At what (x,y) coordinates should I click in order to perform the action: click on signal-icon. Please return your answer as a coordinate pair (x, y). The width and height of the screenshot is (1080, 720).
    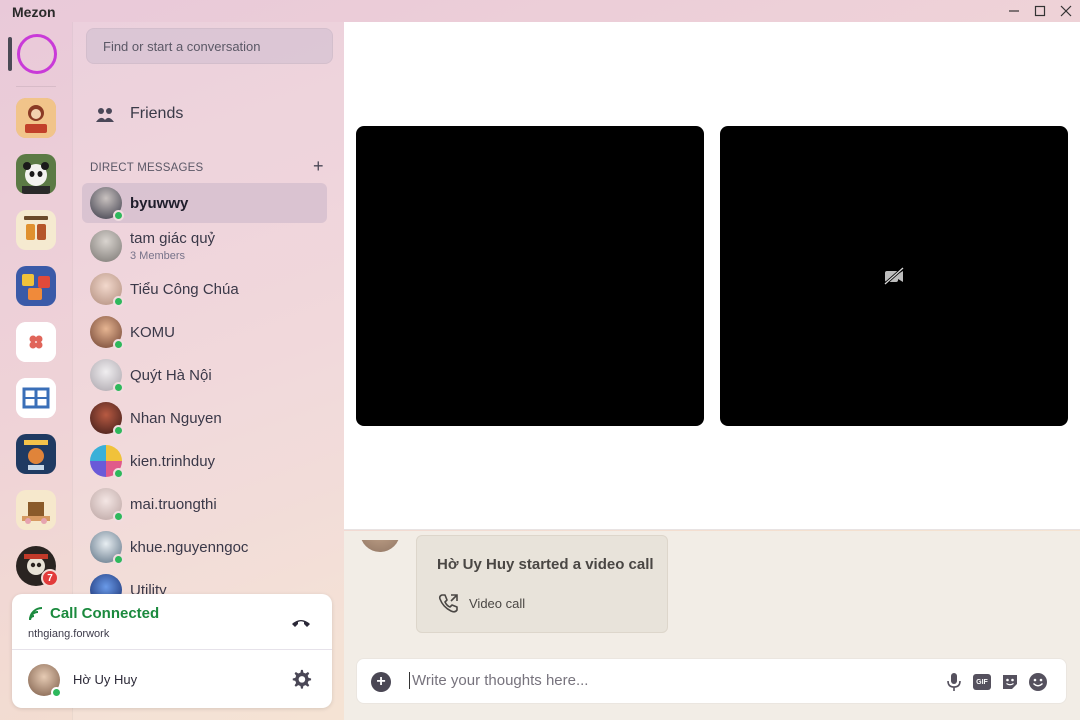
    Looking at the image, I should click on (36, 613).